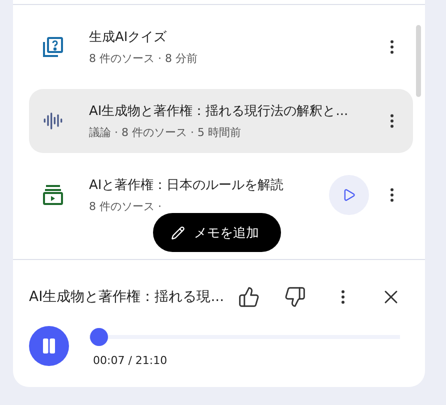 The image size is (446, 405). What do you see at coordinates (128, 37) in the screenshot?
I see `item-title: 生成AIクイズ` at bounding box center [128, 37].